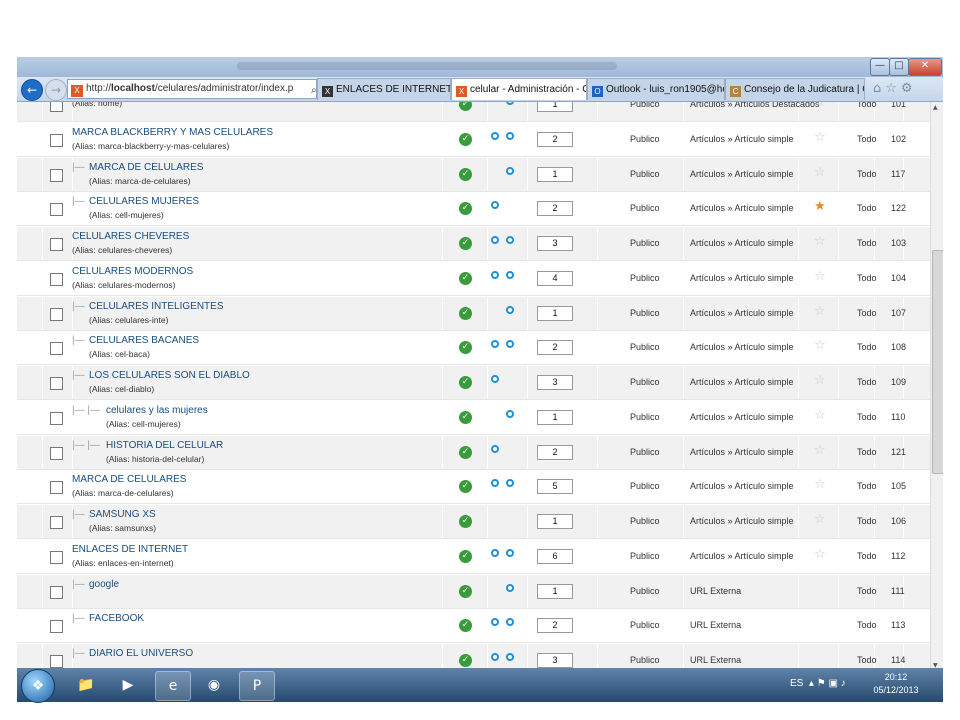 The image size is (960, 720). Describe the element at coordinates (169, 375) in the screenshot. I see `menu-item-title-link: LOS CELULARES SON EL DIABLO` at that location.